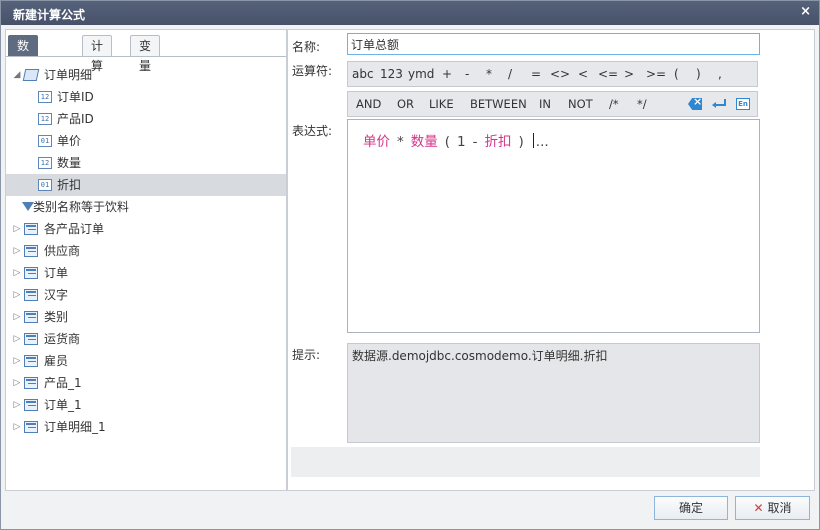  What do you see at coordinates (146, 119) in the screenshot?
I see `tree-node: 12 产品ID` at bounding box center [146, 119].